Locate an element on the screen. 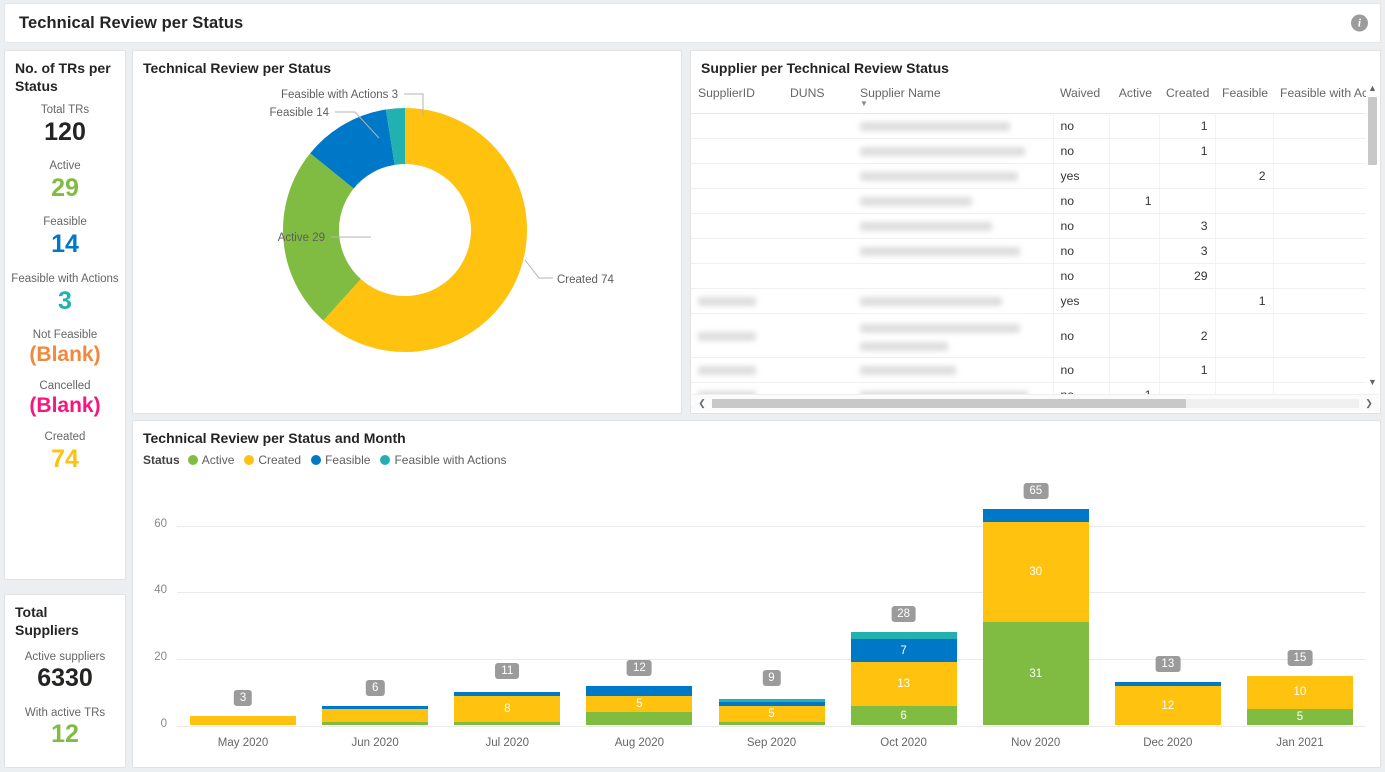 The height and width of the screenshot is (772, 1385). bar-segment-feasible: 7 is located at coordinates (903, 650).